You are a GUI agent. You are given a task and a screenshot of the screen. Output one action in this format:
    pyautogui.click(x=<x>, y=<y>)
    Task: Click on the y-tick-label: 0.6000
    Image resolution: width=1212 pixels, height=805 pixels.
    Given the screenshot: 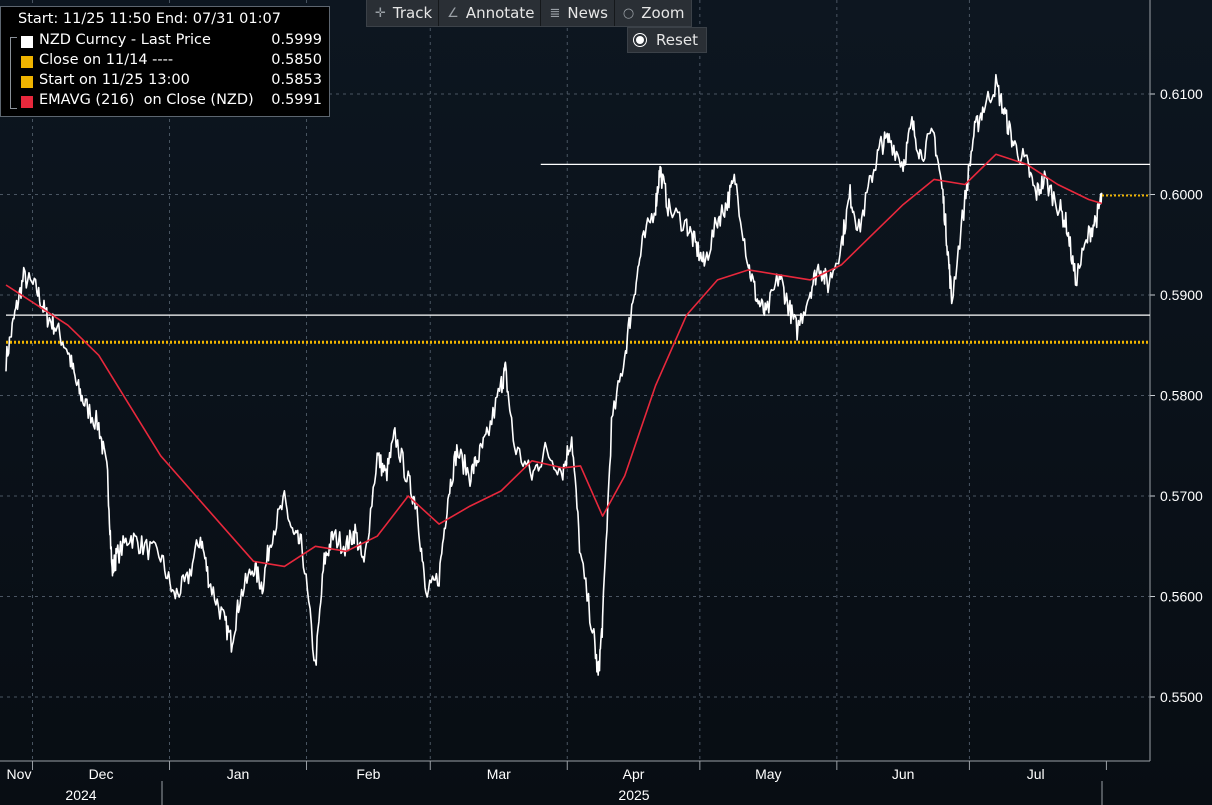 What is the action you would take?
    pyautogui.click(x=1181, y=195)
    